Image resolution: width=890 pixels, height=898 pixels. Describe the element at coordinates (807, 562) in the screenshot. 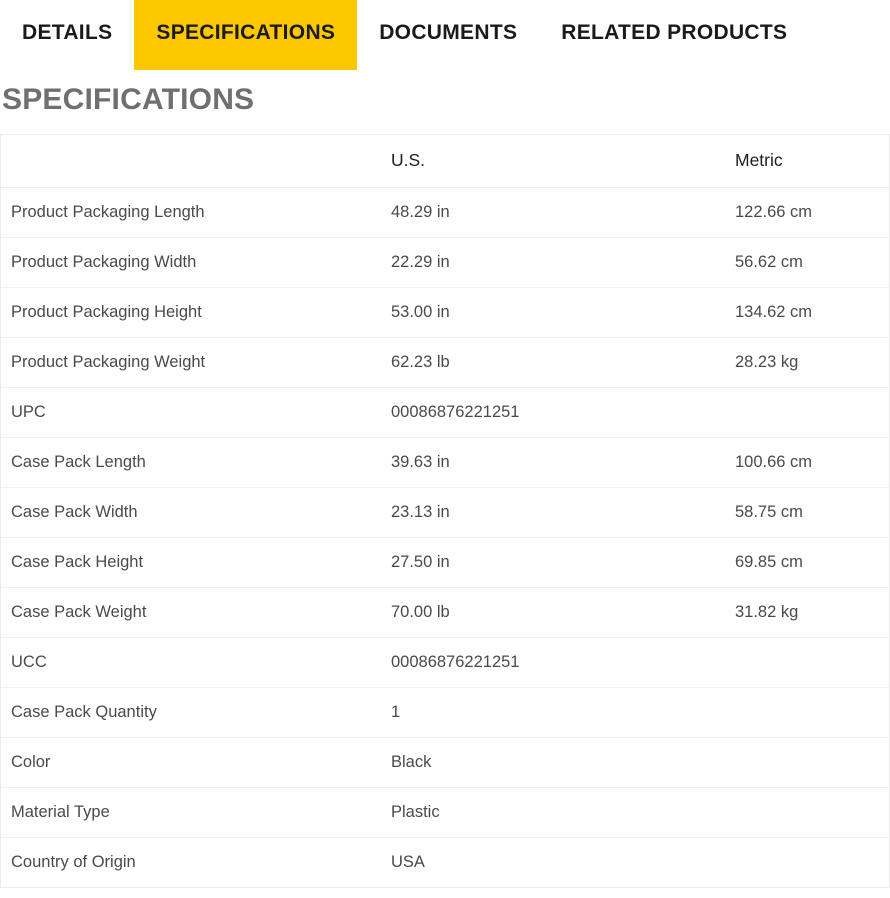

I see `spec-value-metric: 69.85 cm` at that location.